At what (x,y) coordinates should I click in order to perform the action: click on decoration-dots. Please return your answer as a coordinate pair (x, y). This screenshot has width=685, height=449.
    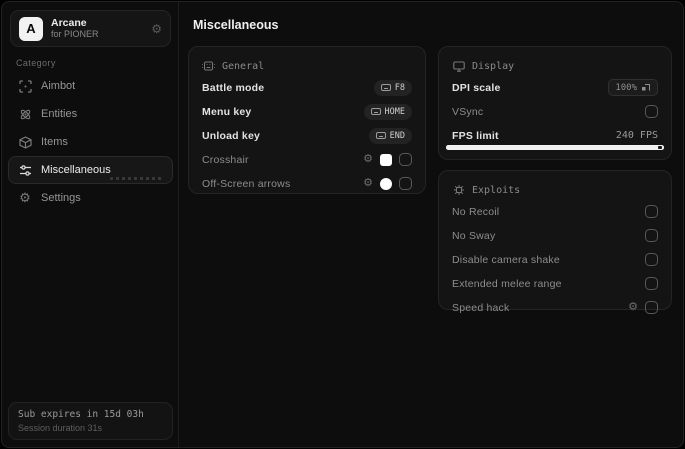
    Looking at the image, I should click on (136, 178).